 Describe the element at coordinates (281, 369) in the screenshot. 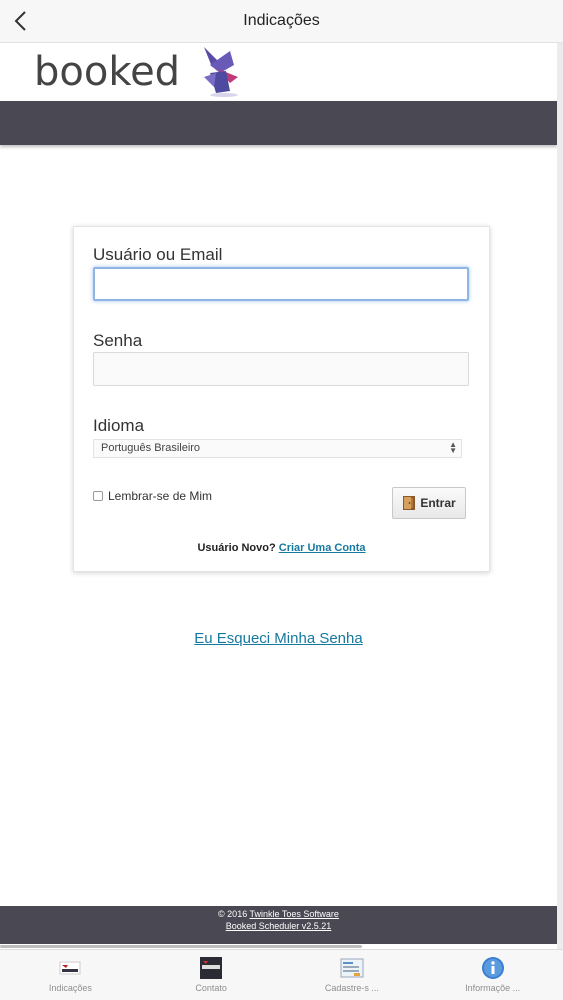

I see `password-input` at that location.